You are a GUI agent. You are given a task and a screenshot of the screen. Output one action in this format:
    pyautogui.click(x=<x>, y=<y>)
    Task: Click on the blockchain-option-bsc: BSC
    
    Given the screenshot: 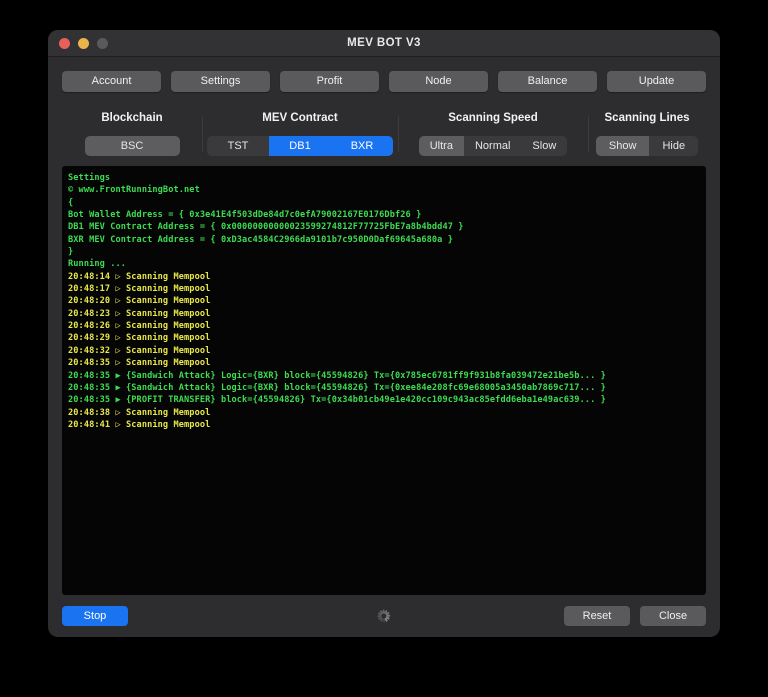 What is the action you would take?
    pyautogui.click(x=132, y=146)
    